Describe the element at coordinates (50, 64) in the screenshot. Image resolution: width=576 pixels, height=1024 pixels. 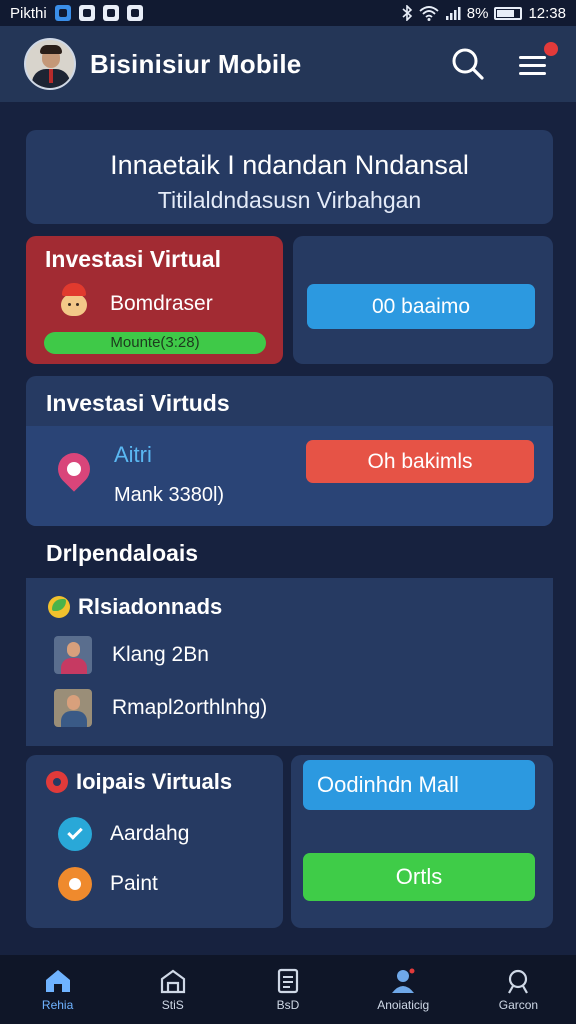
I see `avatar` at that location.